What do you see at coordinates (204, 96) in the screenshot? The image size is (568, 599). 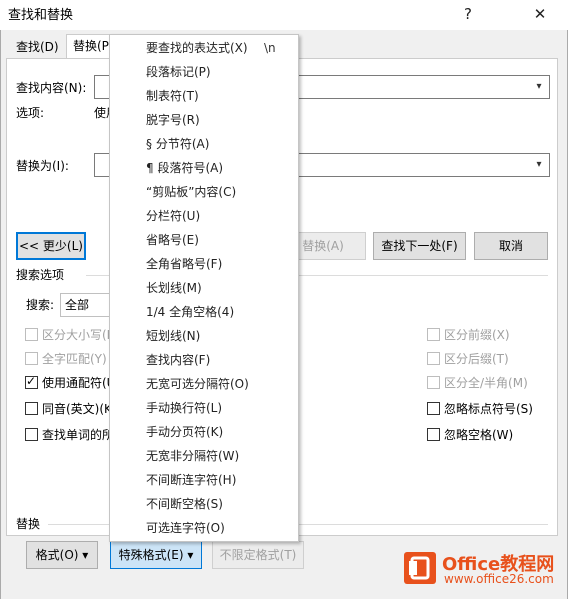 I see `menu-item-tab: 制表符(T)` at bounding box center [204, 96].